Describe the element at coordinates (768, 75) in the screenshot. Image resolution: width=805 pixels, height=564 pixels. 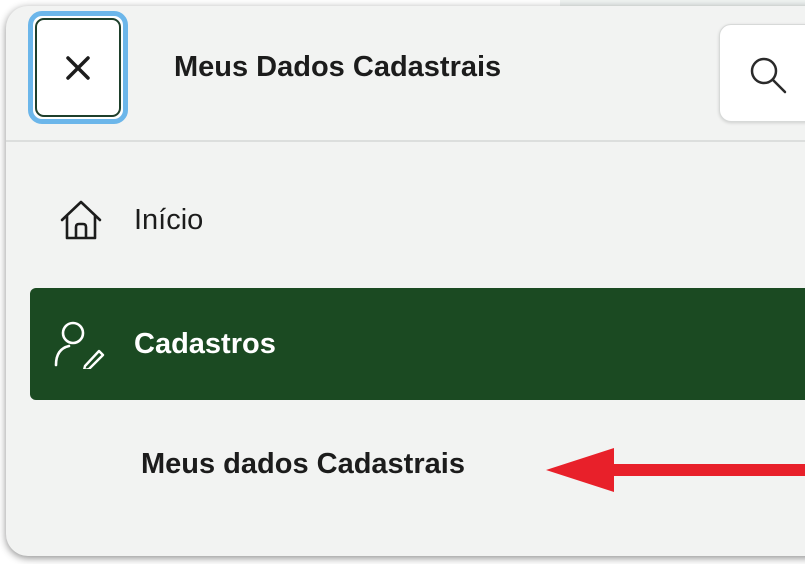
I see `search-icon` at that location.